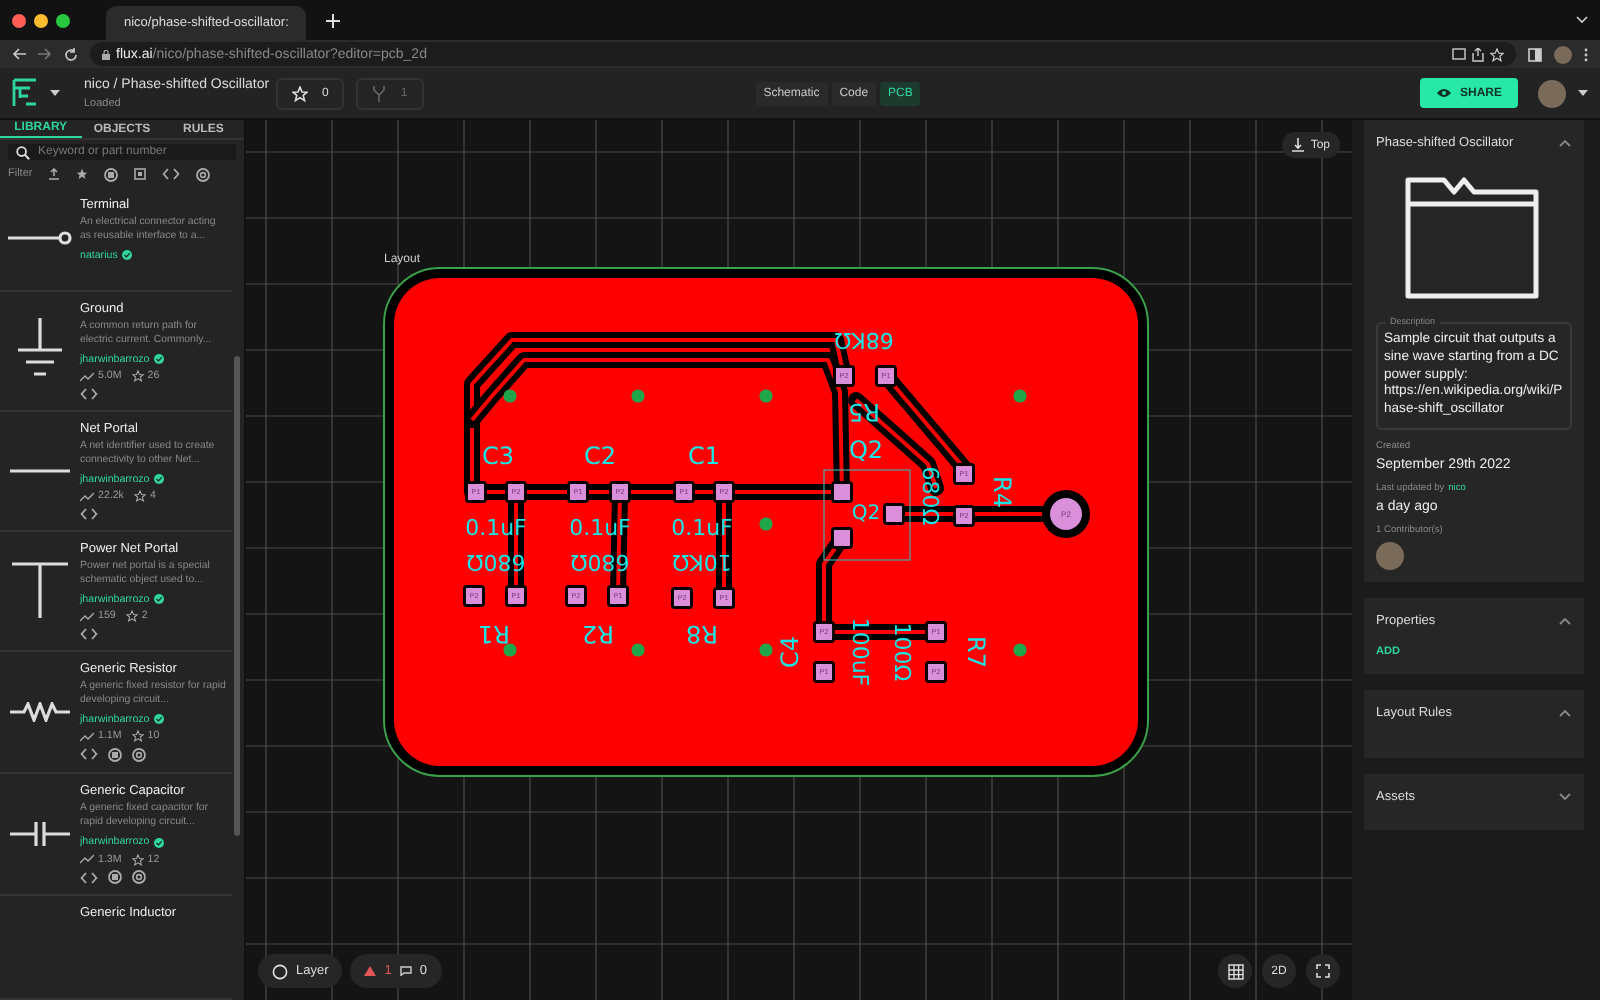  I want to click on new-tab-icon, so click(333, 20).